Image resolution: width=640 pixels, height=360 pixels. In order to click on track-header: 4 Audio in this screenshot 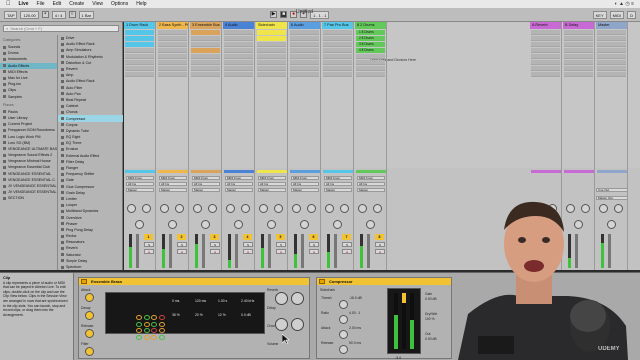, I will do `click(238, 25)`.